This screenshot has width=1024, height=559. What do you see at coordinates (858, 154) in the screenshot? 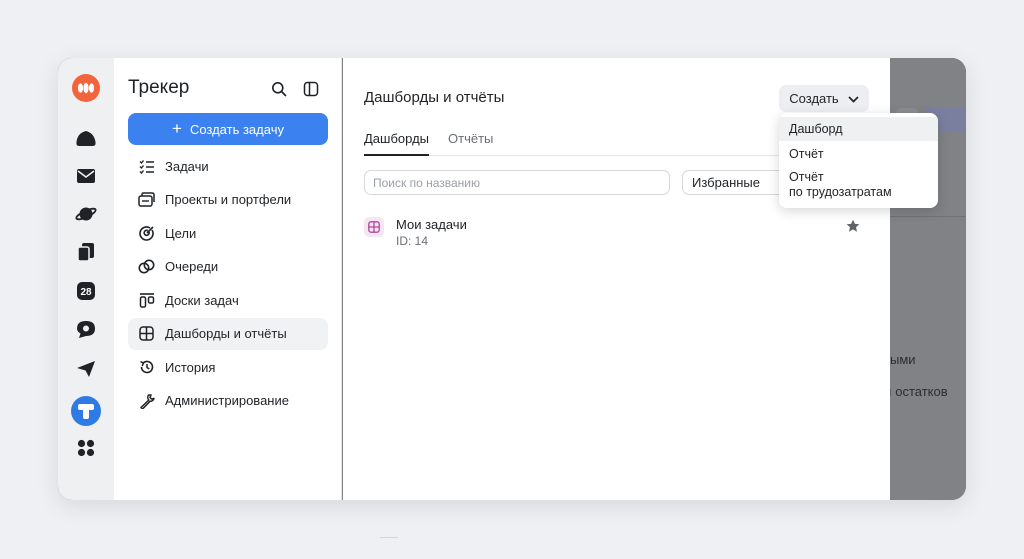
I see `menu-item-report: Отчёт` at bounding box center [858, 154].